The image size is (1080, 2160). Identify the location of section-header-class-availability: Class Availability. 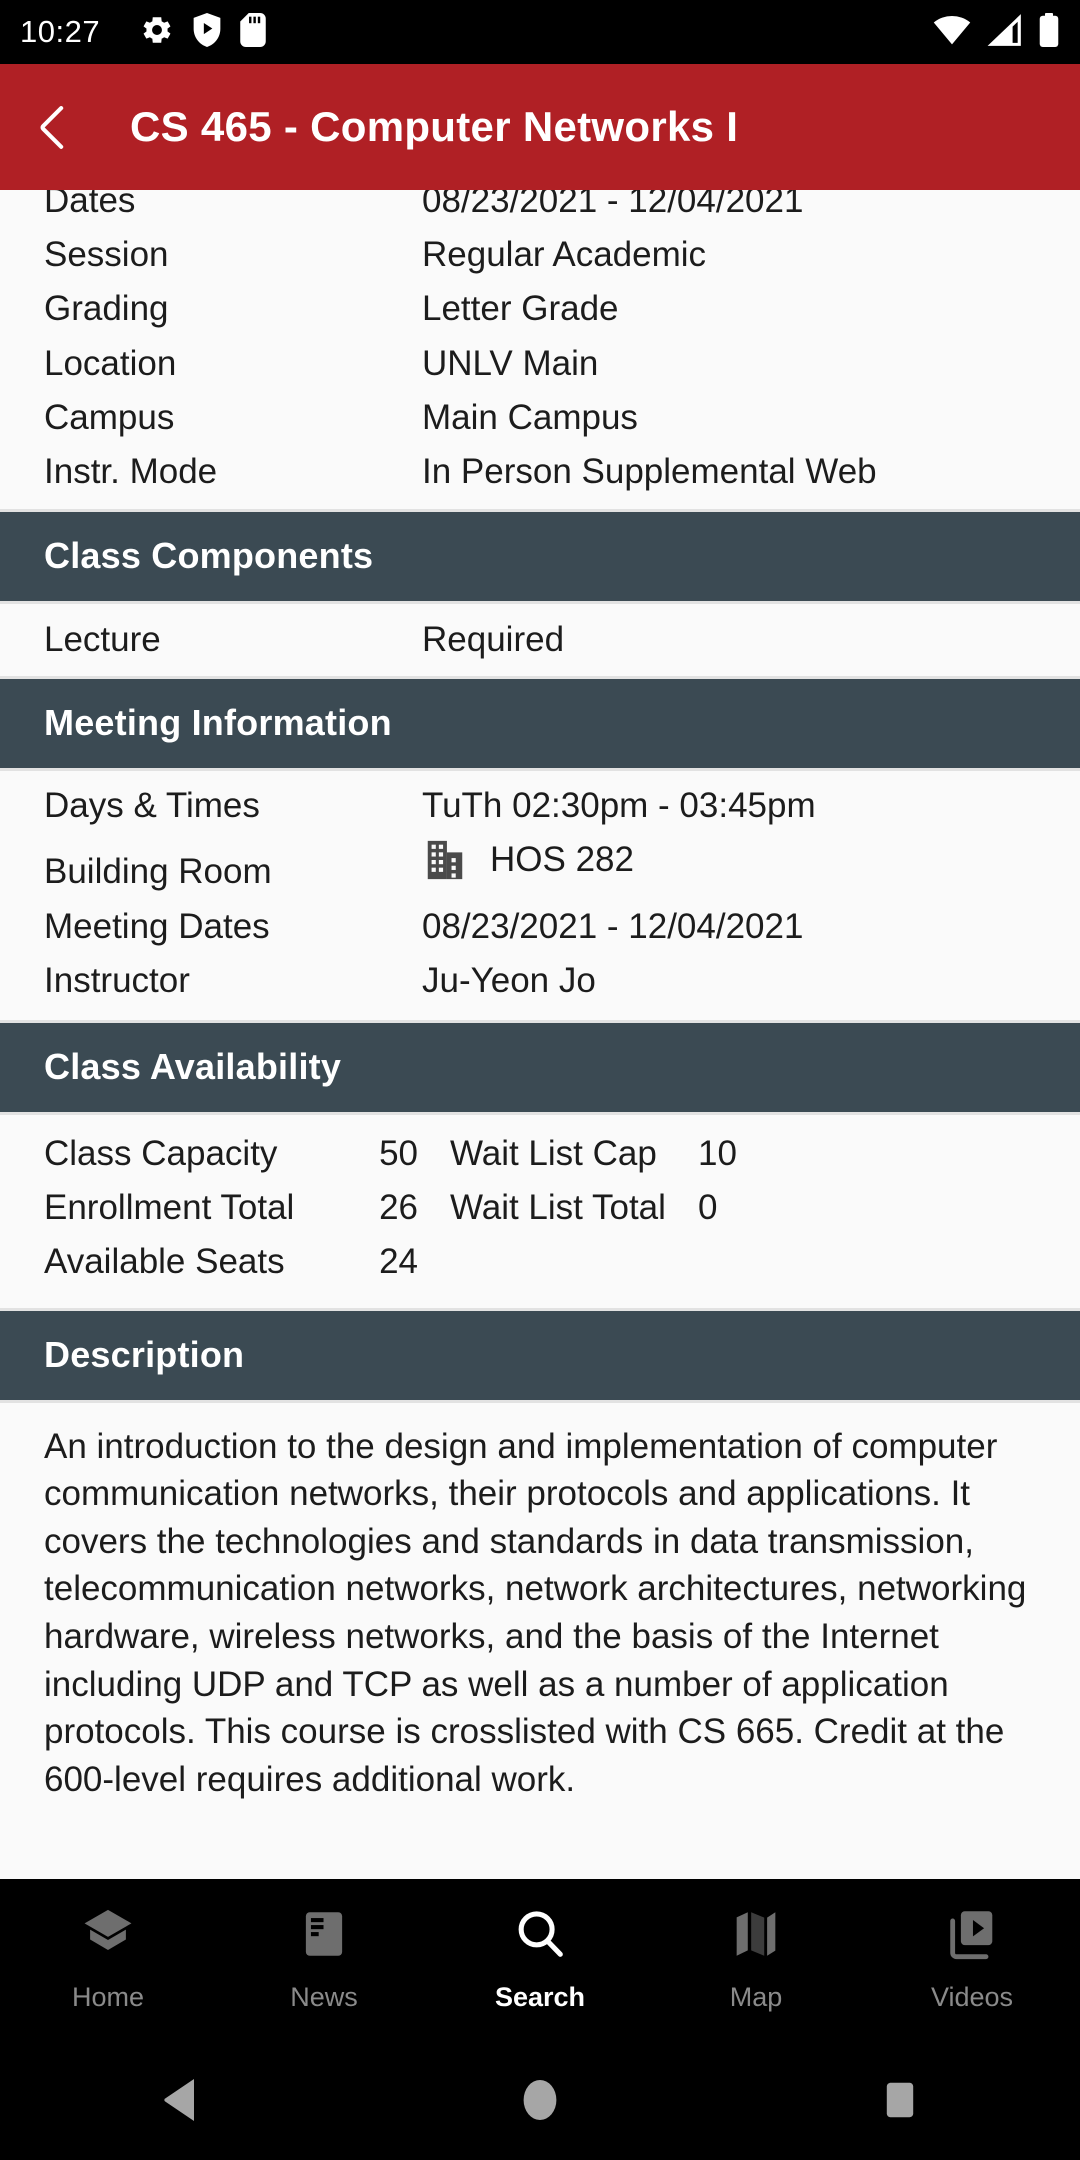
(540, 1067).